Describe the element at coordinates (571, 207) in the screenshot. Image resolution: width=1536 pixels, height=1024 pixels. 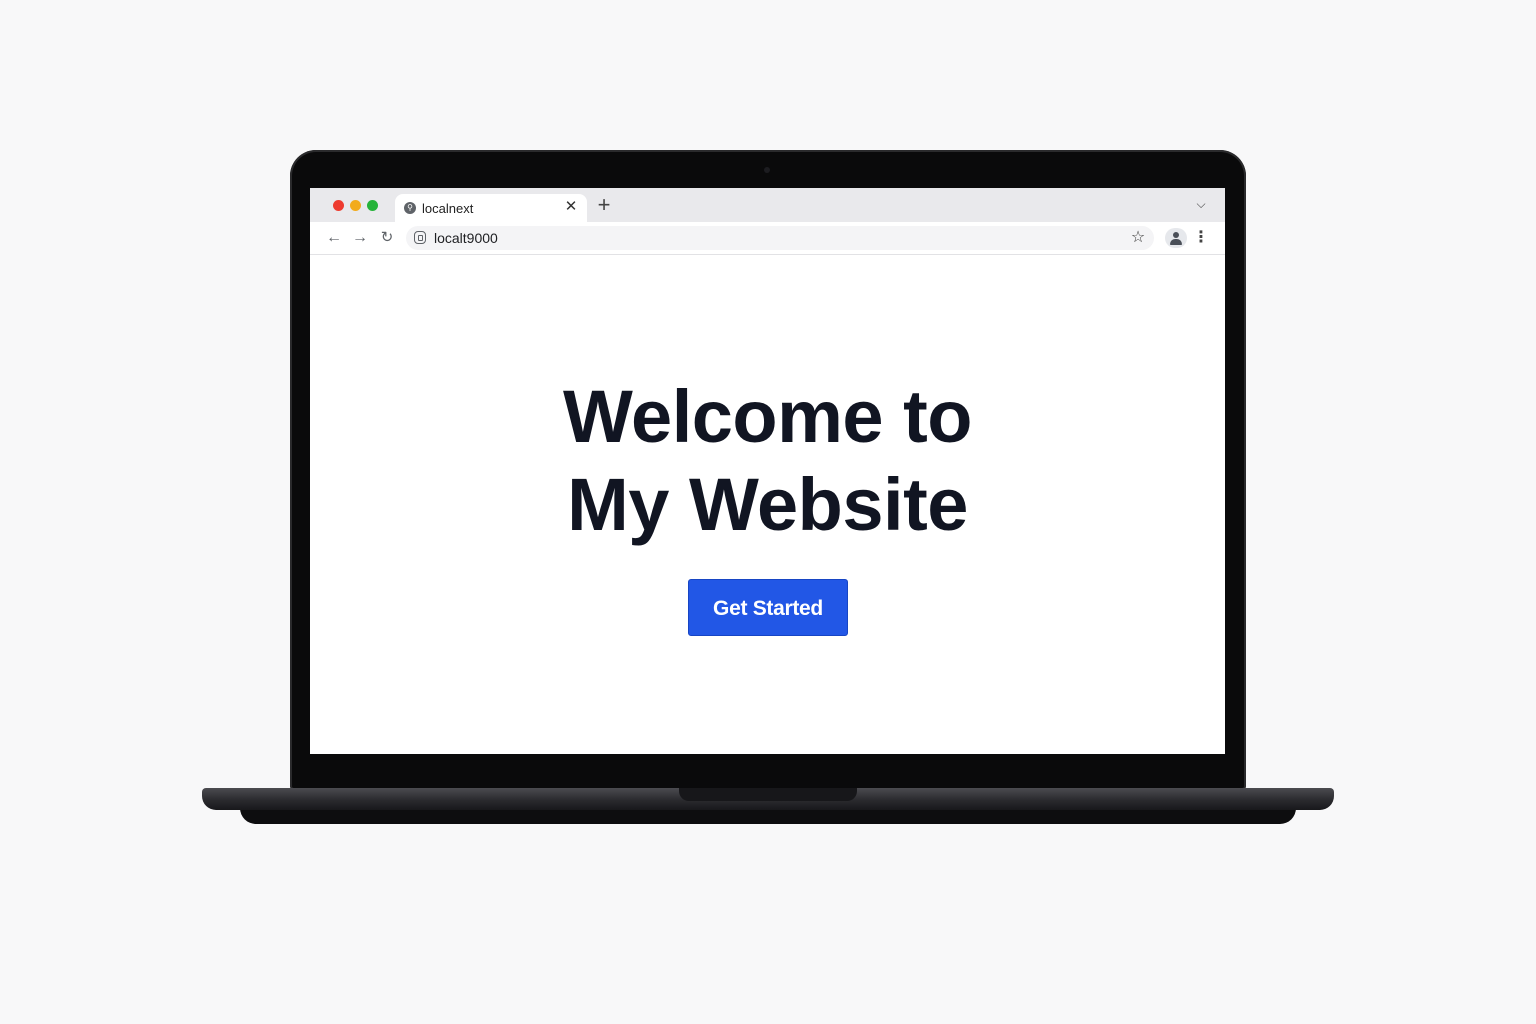
I see `close-icon: ✕` at that location.